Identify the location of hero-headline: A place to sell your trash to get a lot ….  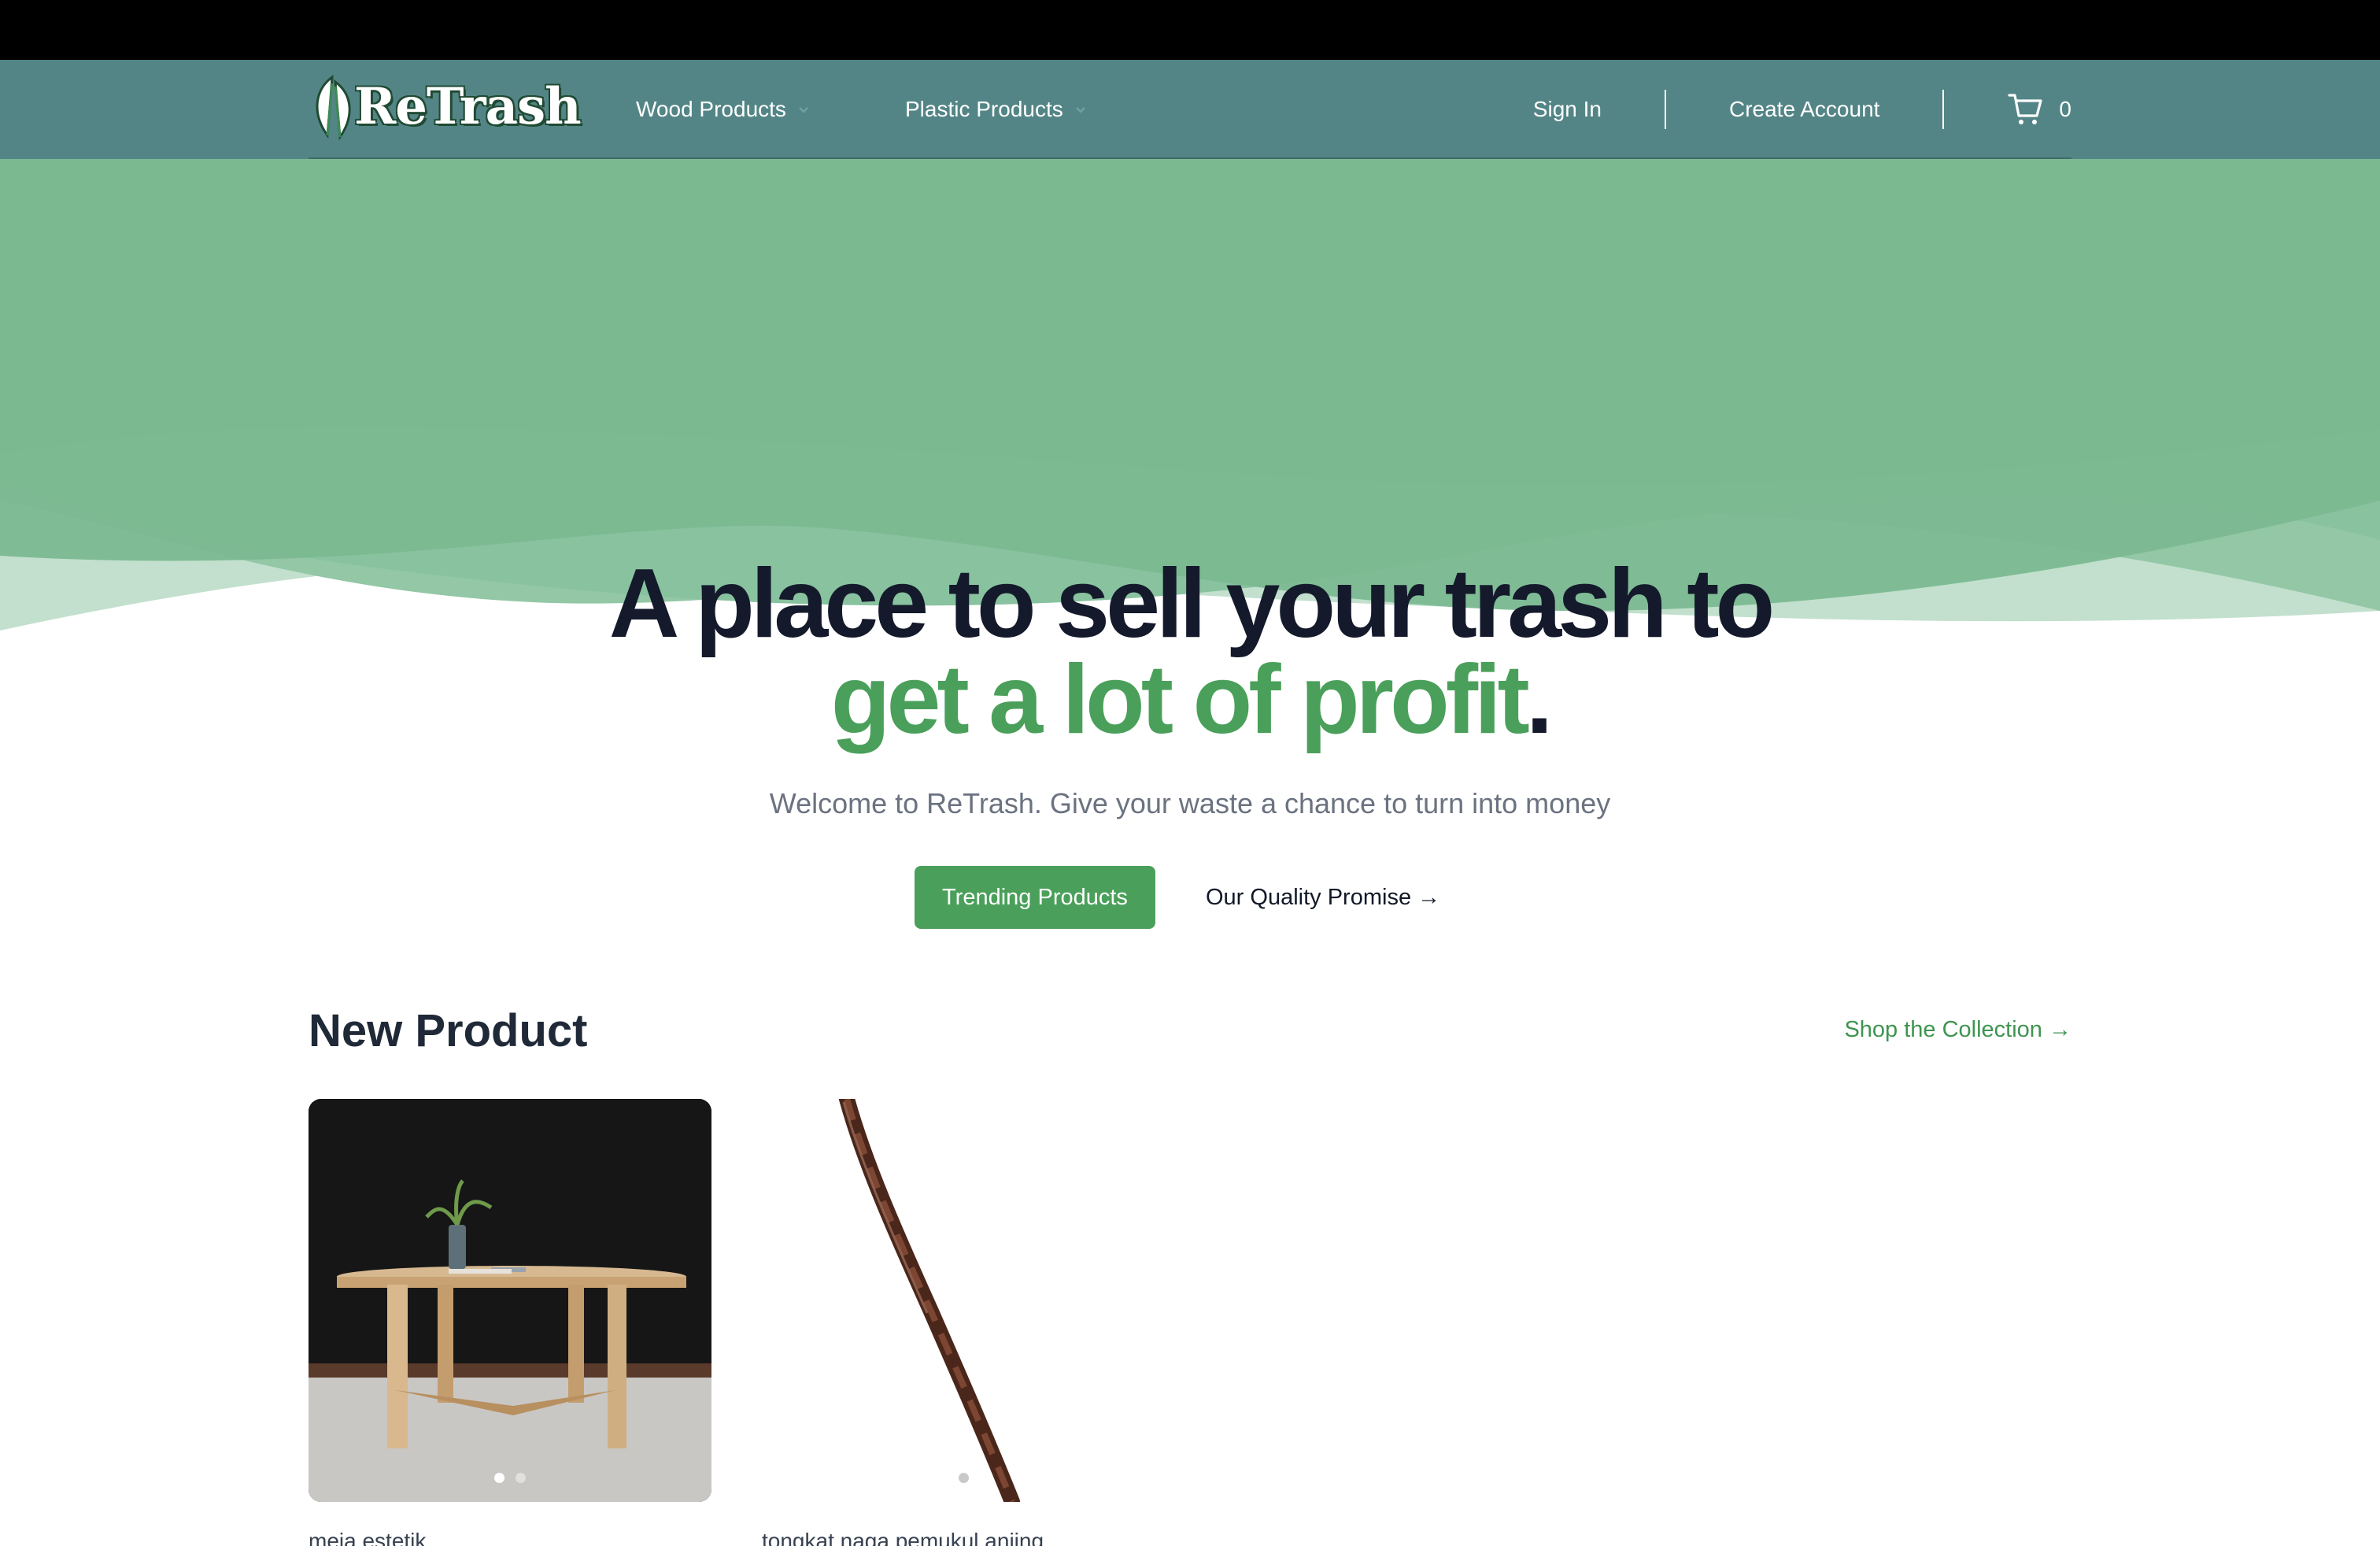
(1190, 652).